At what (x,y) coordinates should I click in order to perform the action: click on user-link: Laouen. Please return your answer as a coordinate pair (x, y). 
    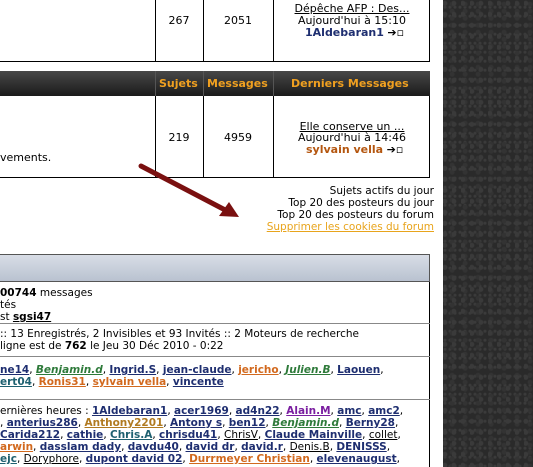
    Looking at the image, I should click on (358, 370).